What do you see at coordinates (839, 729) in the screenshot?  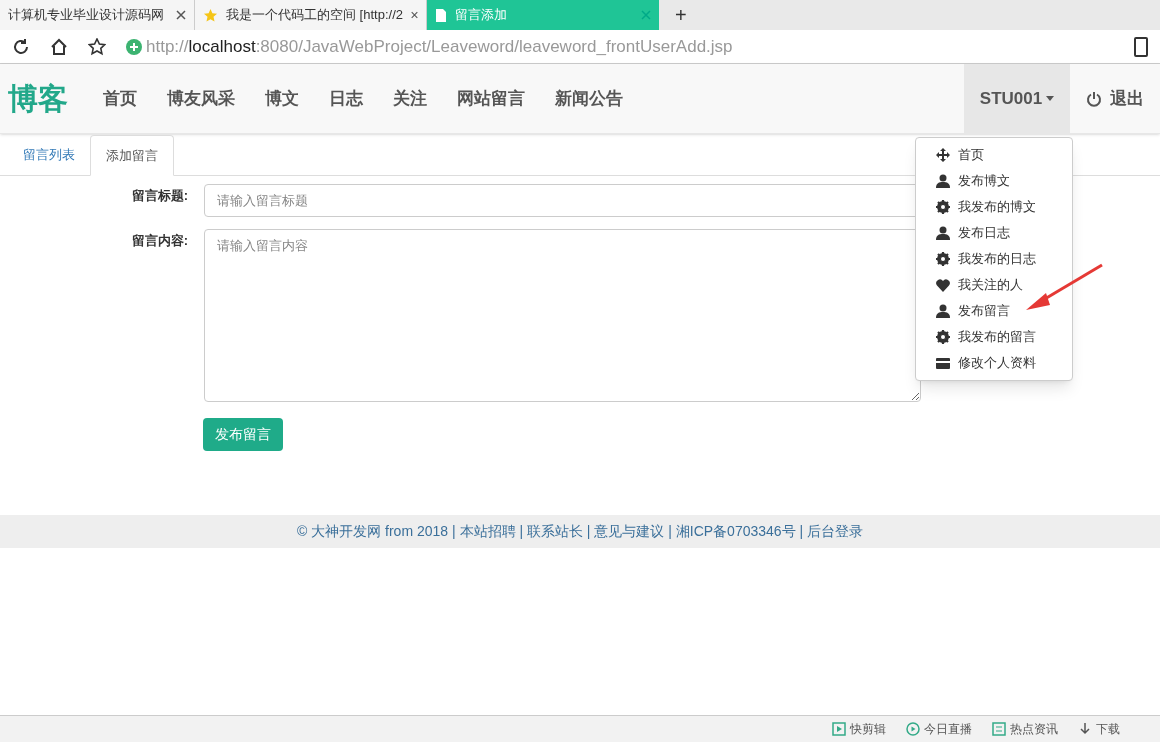 I see `video-icon` at bounding box center [839, 729].